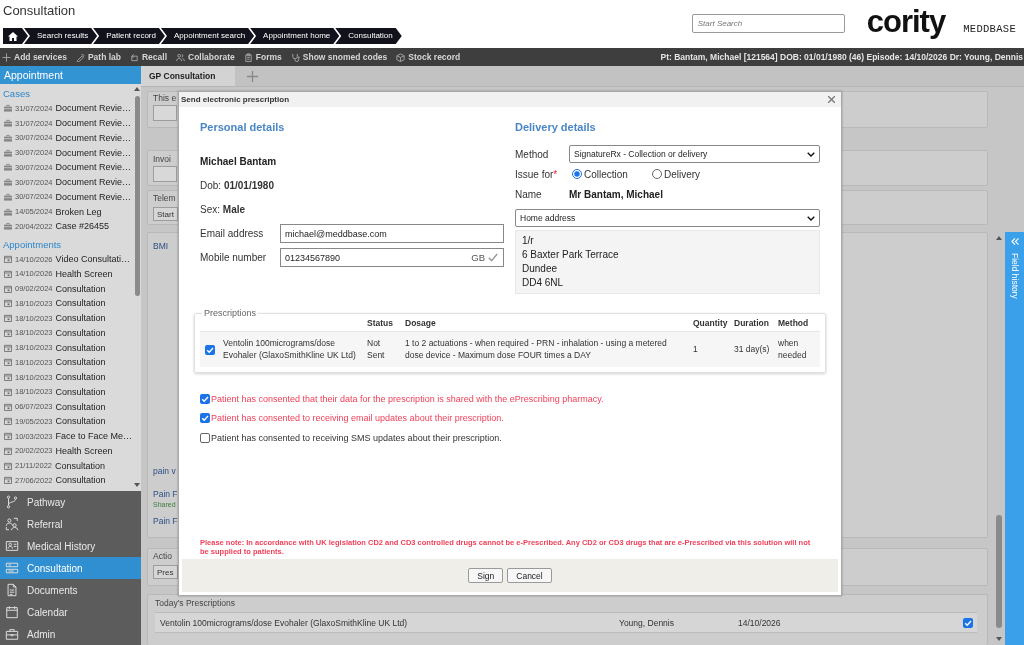 The width and height of the screenshot is (1024, 645). What do you see at coordinates (768, 23) in the screenshot?
I see `search-field: Start Search` at bounding box center [768, 23].